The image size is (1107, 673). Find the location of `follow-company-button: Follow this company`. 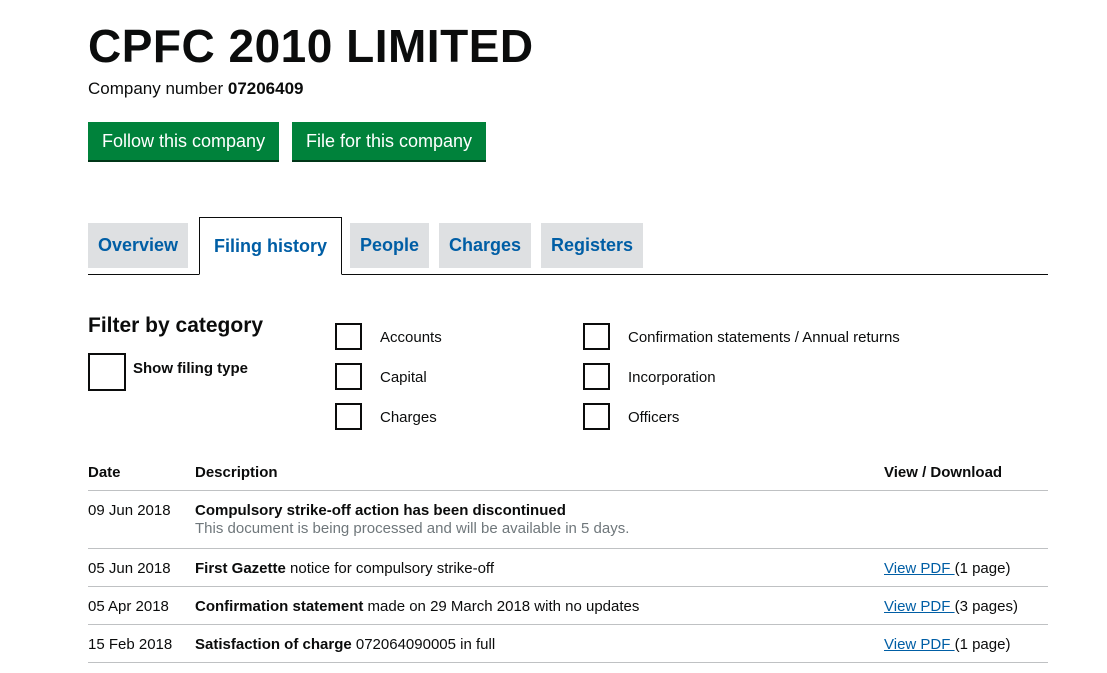

follow-company-button: Follow this company is located at coordinates (184, 141).